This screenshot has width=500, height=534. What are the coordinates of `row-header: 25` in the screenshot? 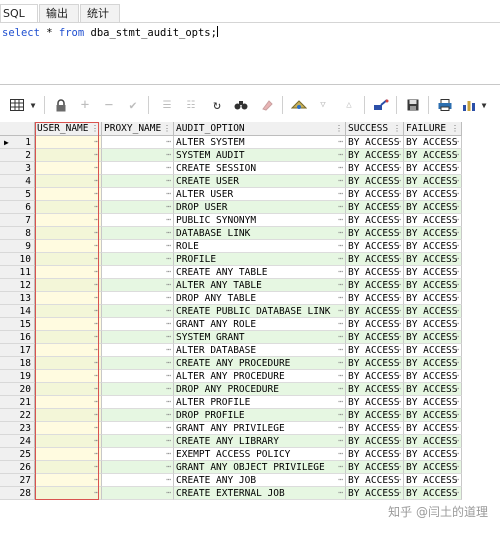 It's located at (17, 454).